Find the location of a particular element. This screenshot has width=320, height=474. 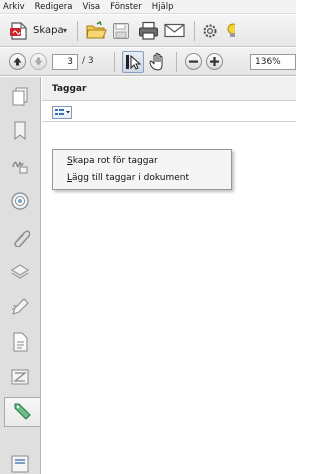

panel-header: Taggar is located at coordinates (169, 89).